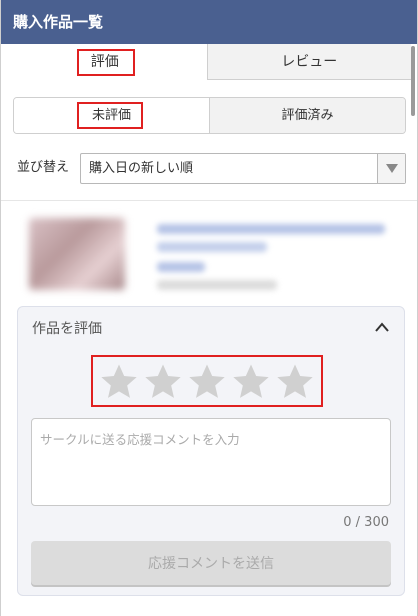  I want to click on filter-rated: 評価済み, so click(307, 115).